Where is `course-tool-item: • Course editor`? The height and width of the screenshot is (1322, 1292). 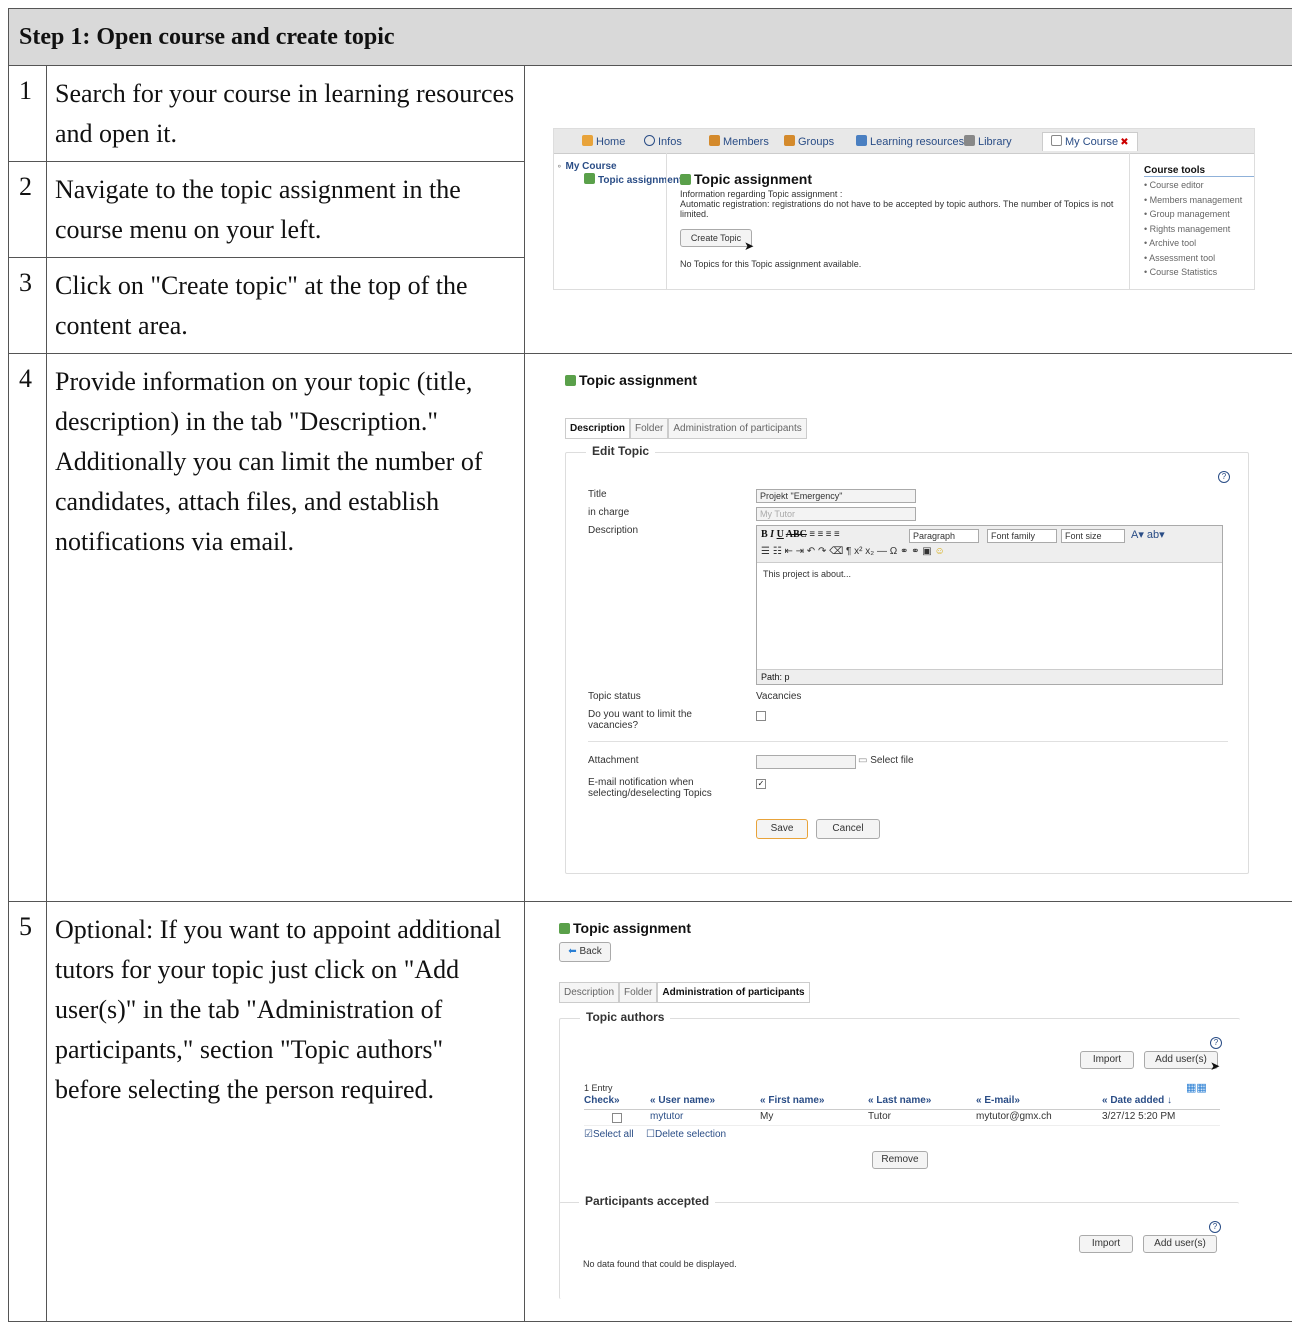
course-tool-item: • Course editor is located at coordinates (1193, 185).